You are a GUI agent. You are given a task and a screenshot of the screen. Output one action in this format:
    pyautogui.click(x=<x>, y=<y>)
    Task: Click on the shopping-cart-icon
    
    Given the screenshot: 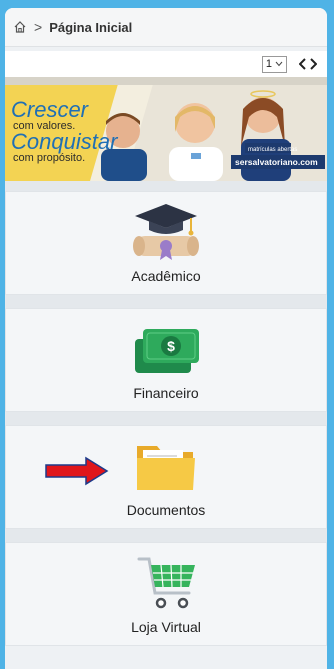 What is the action you would take?
    pyautogui.click(x=166, y=583)
    